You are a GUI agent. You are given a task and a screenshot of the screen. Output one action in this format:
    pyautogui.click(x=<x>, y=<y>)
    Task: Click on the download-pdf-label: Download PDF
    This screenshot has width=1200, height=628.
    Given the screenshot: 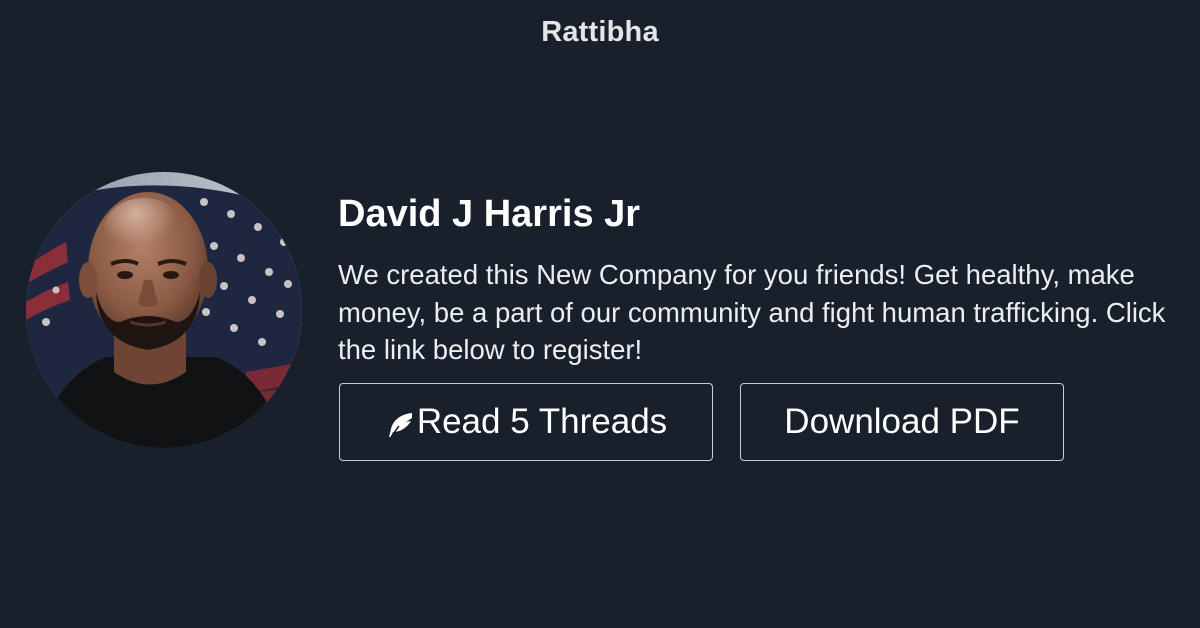 What is the action you would take?
    pyautogui.click(x=902, y=421)
    